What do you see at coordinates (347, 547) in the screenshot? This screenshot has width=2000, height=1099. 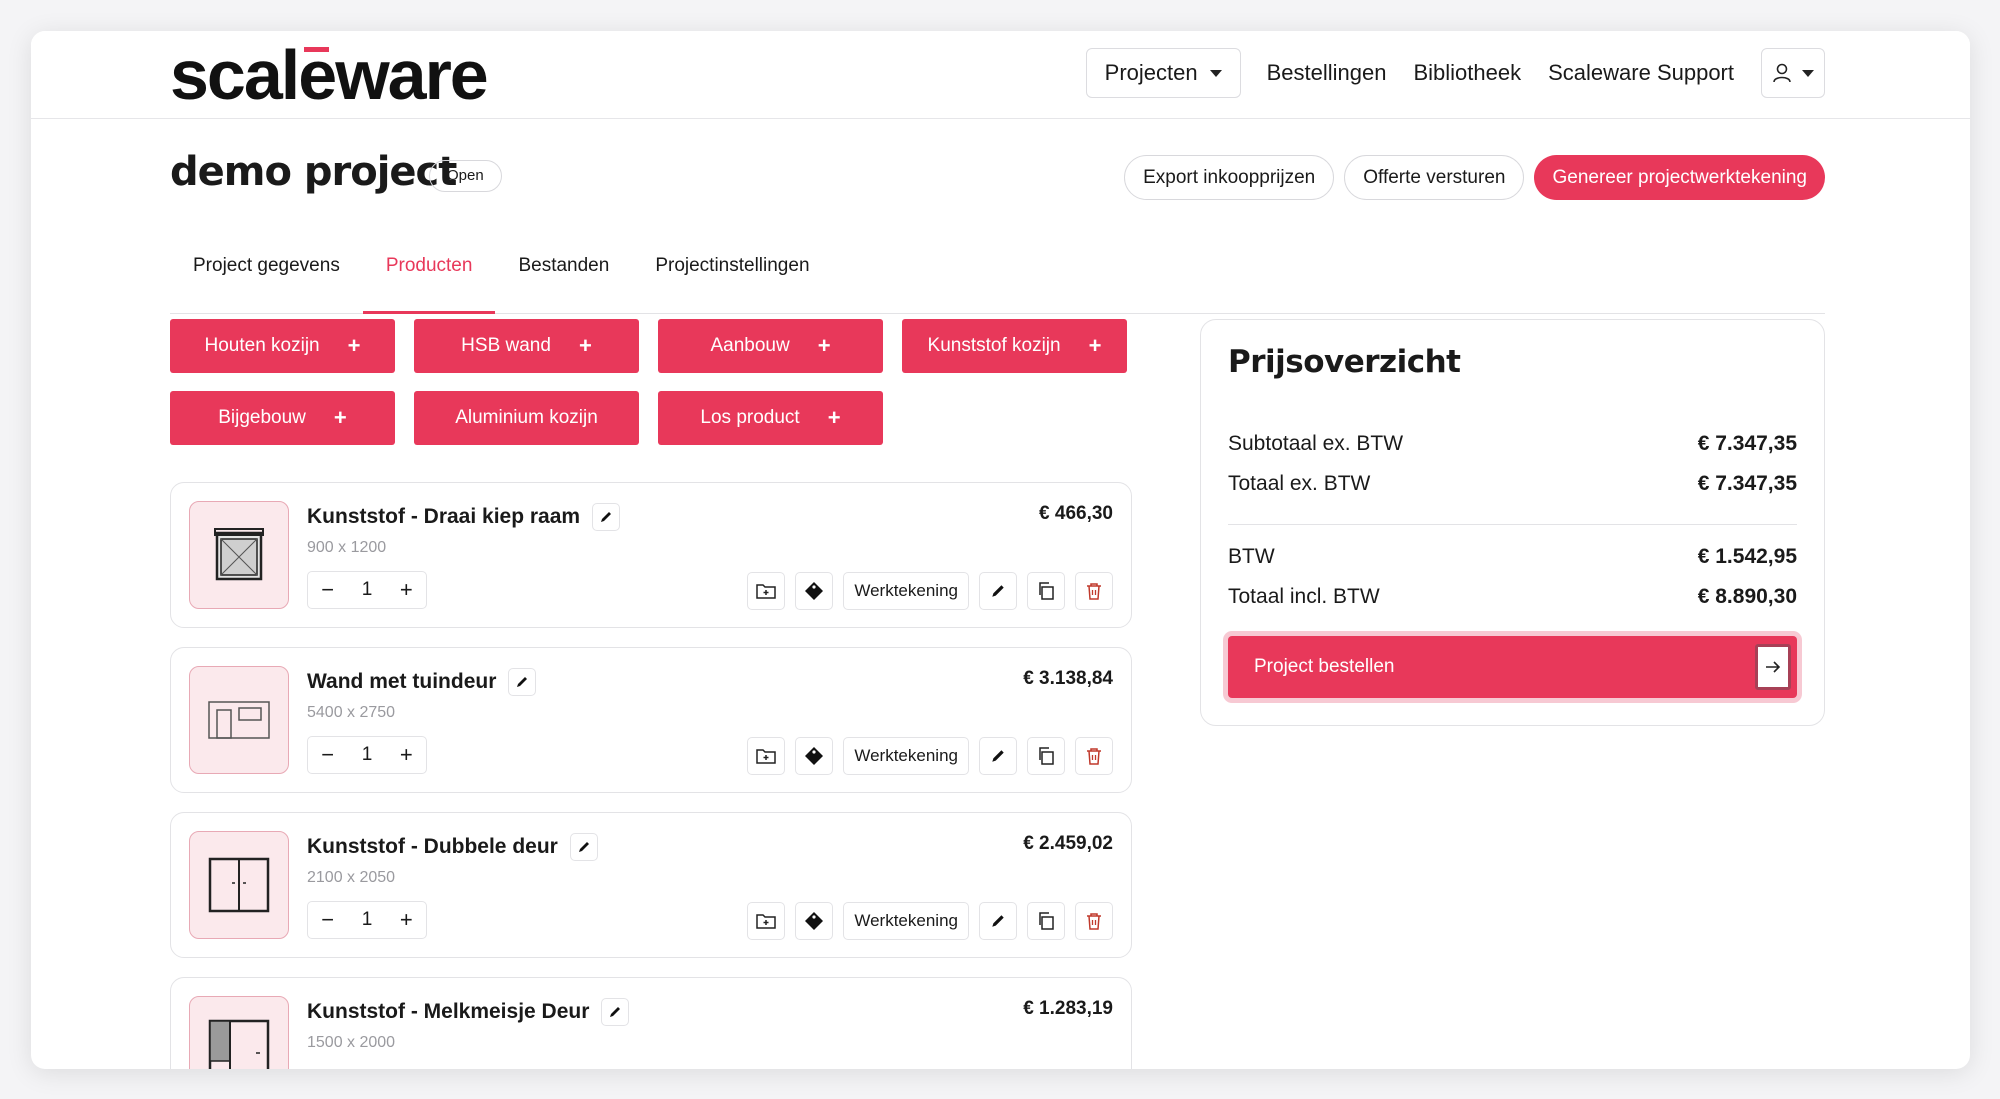 I see `product-dimensions: 900 x 1200` at bounding box center [347, 547].